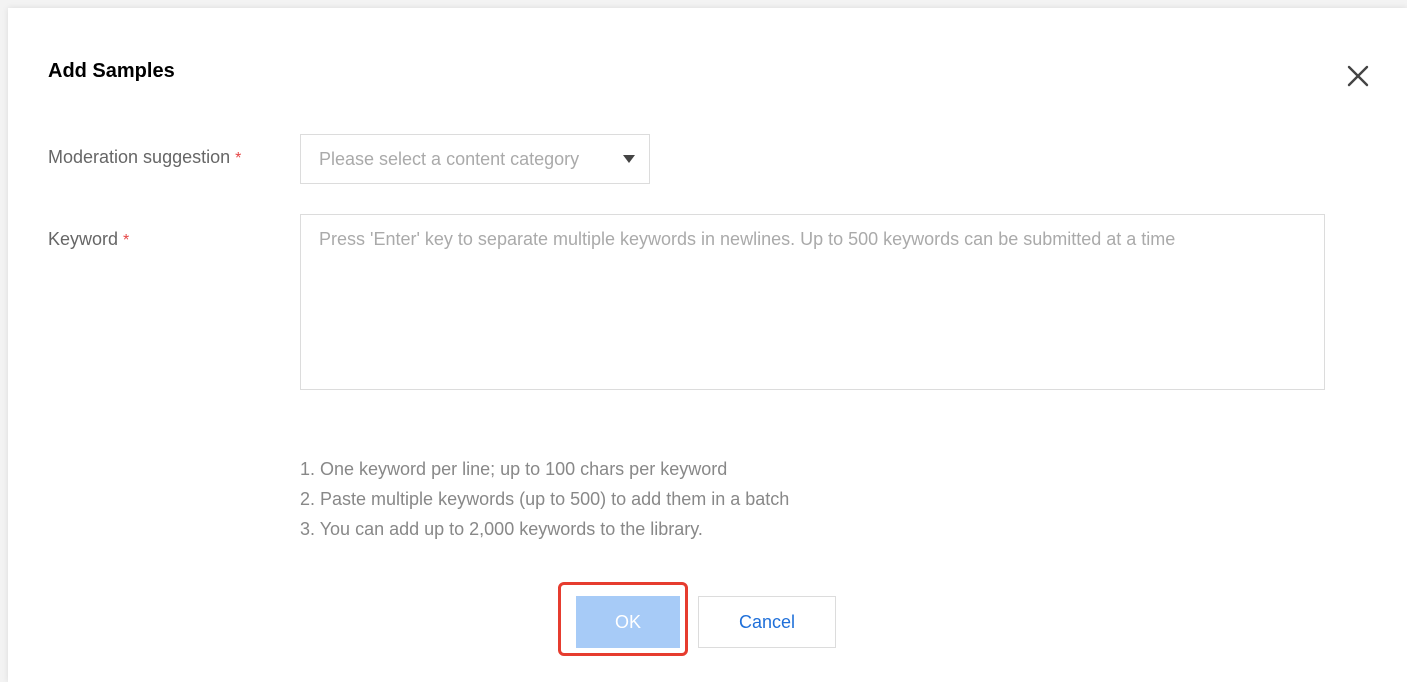  What do you see at coordinates (449, 159) in the screenshot?
I see `select-placeholder: Please select a content category` at bounding box center [449, 159].